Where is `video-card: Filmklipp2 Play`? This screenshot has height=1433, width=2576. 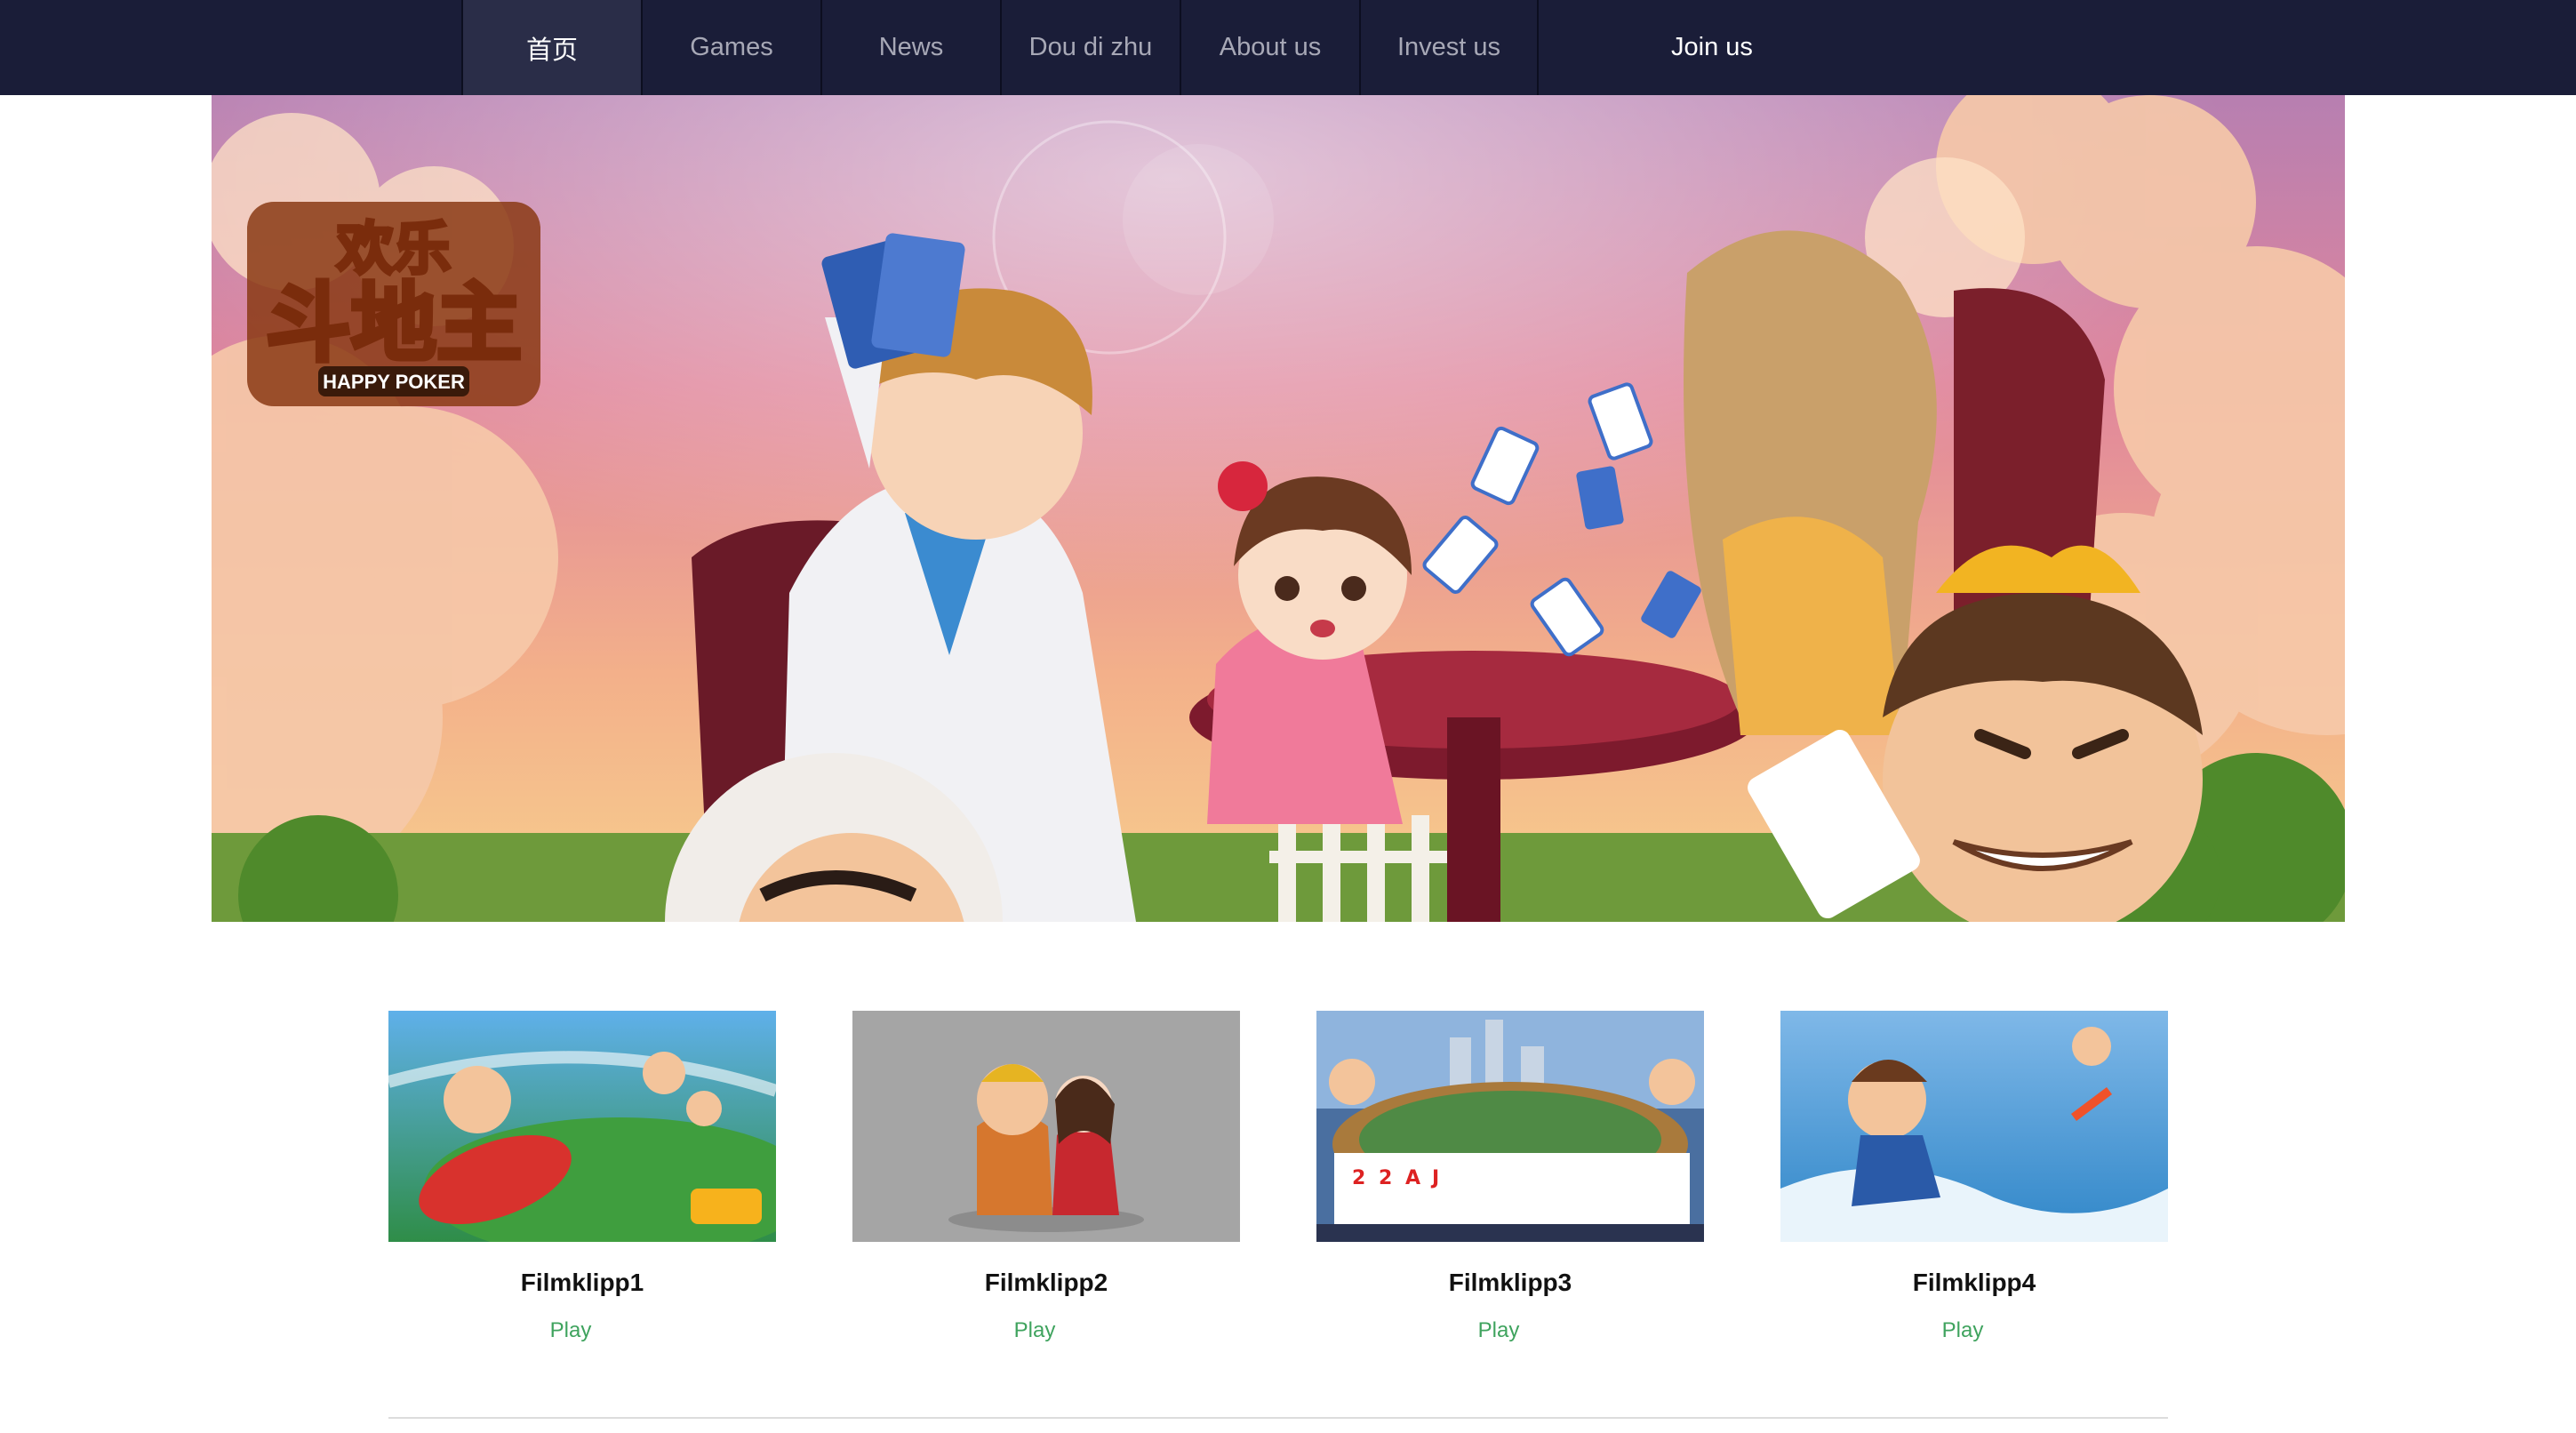
video-card: Filmklipp2 Play is located at coordinates (1046, 1176).